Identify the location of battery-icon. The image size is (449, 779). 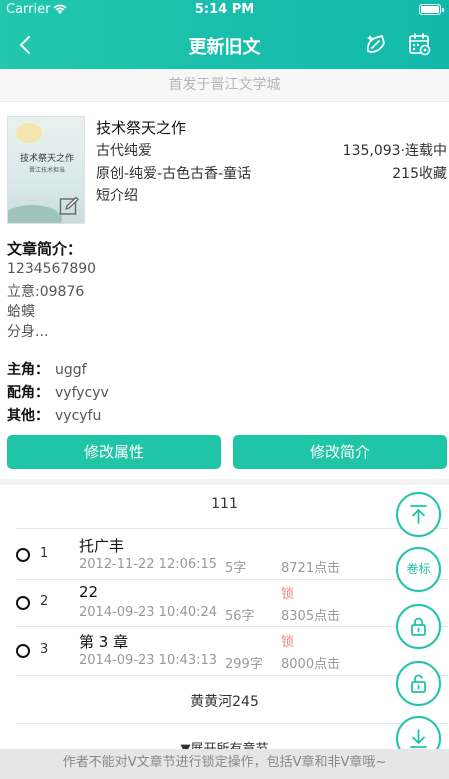
(431, 9).